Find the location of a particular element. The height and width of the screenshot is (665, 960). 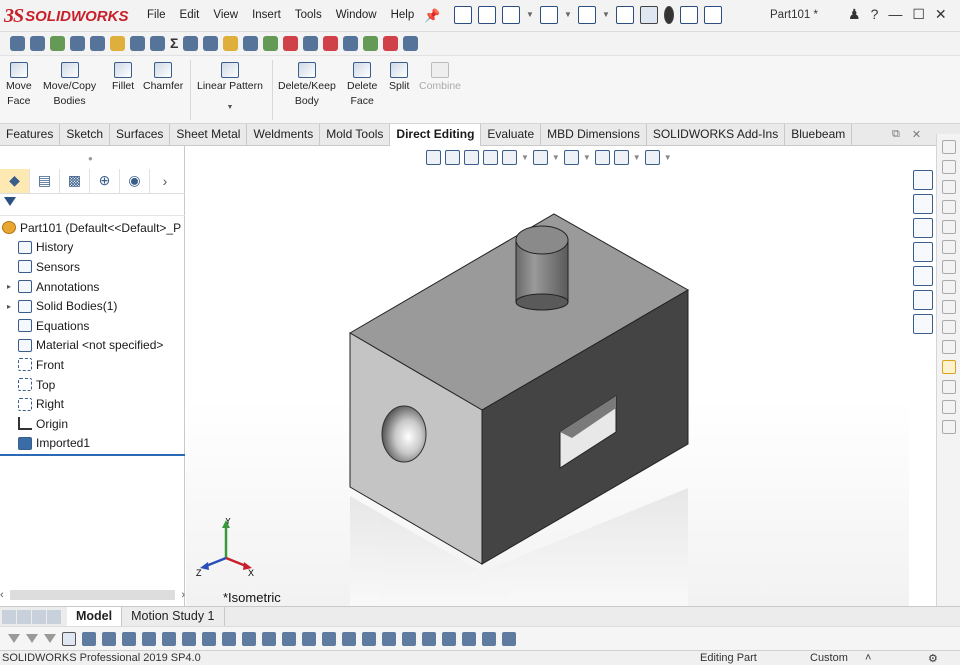

print-dropdown-icon: ▼ is located at coordinates (606, 15).